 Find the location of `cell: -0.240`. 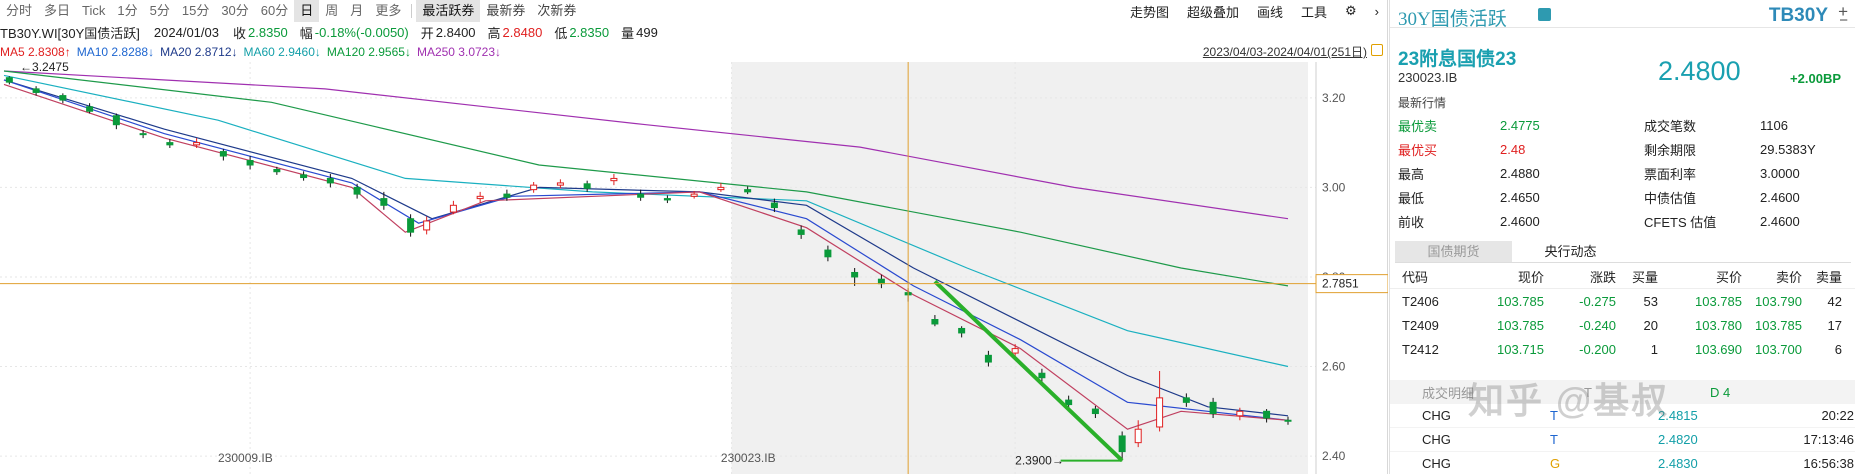

cell: -0.240 is located at coordinates (1597, 325).